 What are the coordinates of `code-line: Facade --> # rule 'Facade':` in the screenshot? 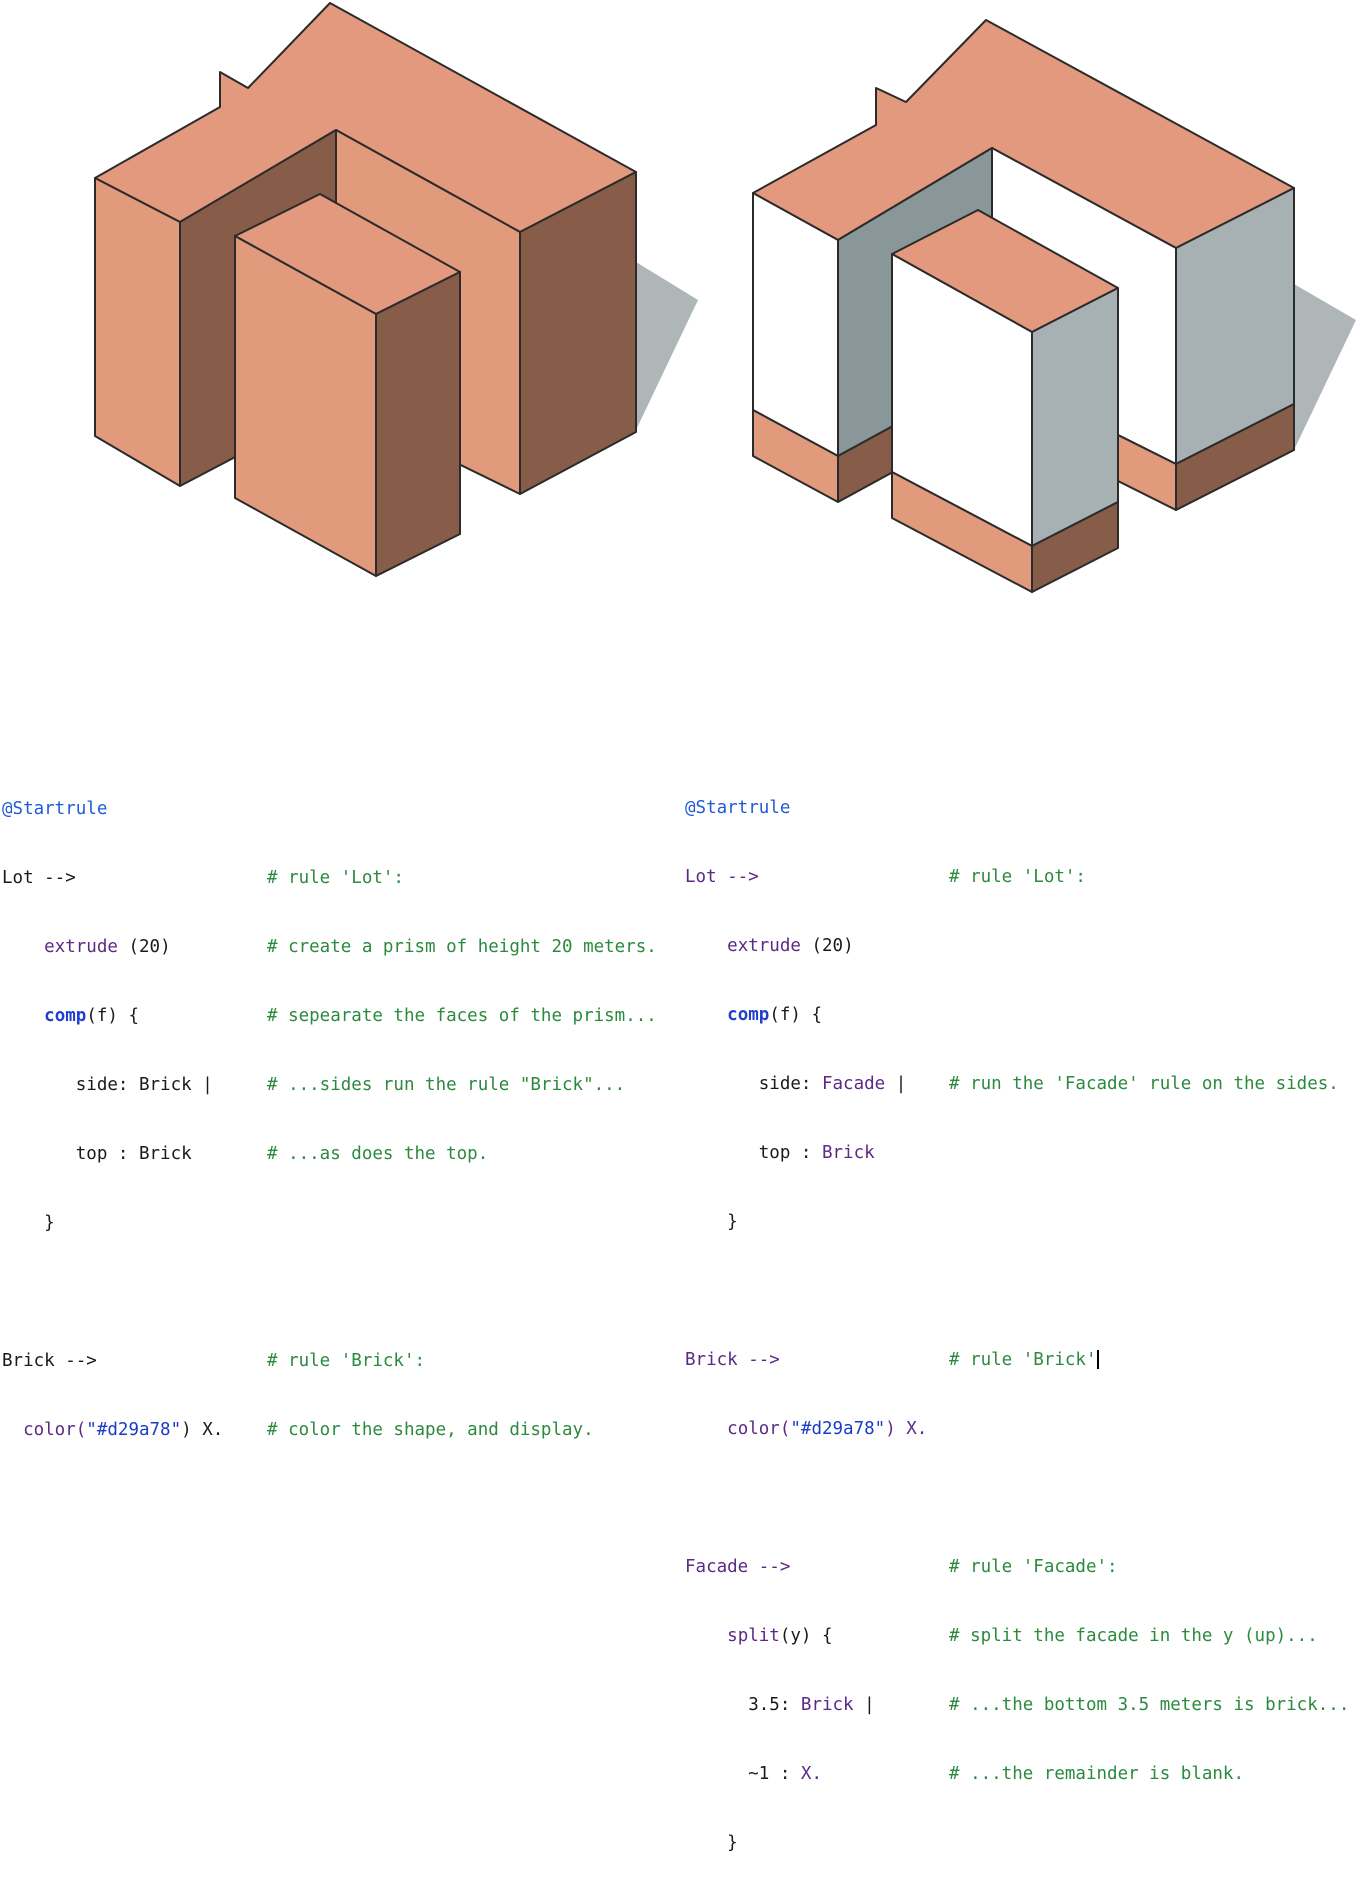 It's located at (901, 1567).